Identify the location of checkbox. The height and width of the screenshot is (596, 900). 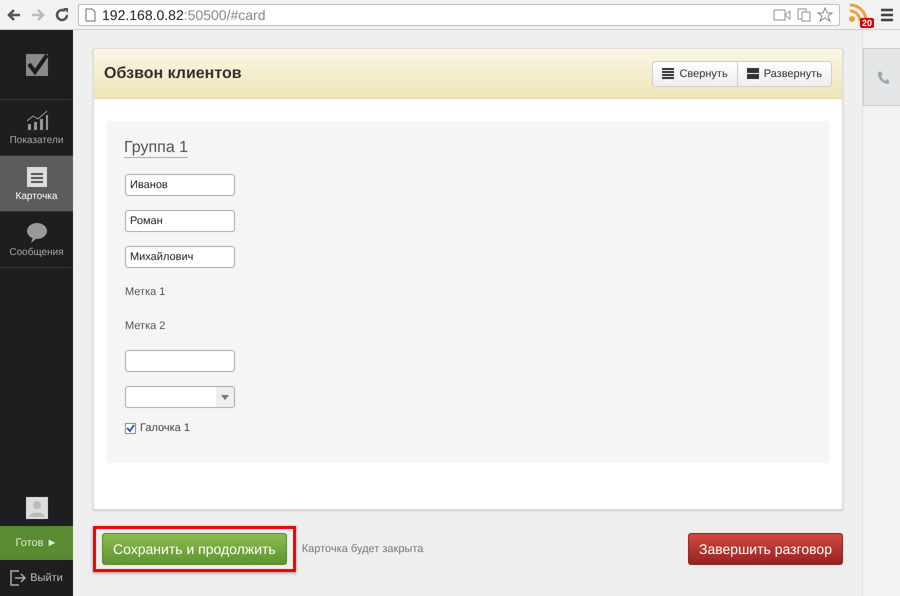
(130, 428).